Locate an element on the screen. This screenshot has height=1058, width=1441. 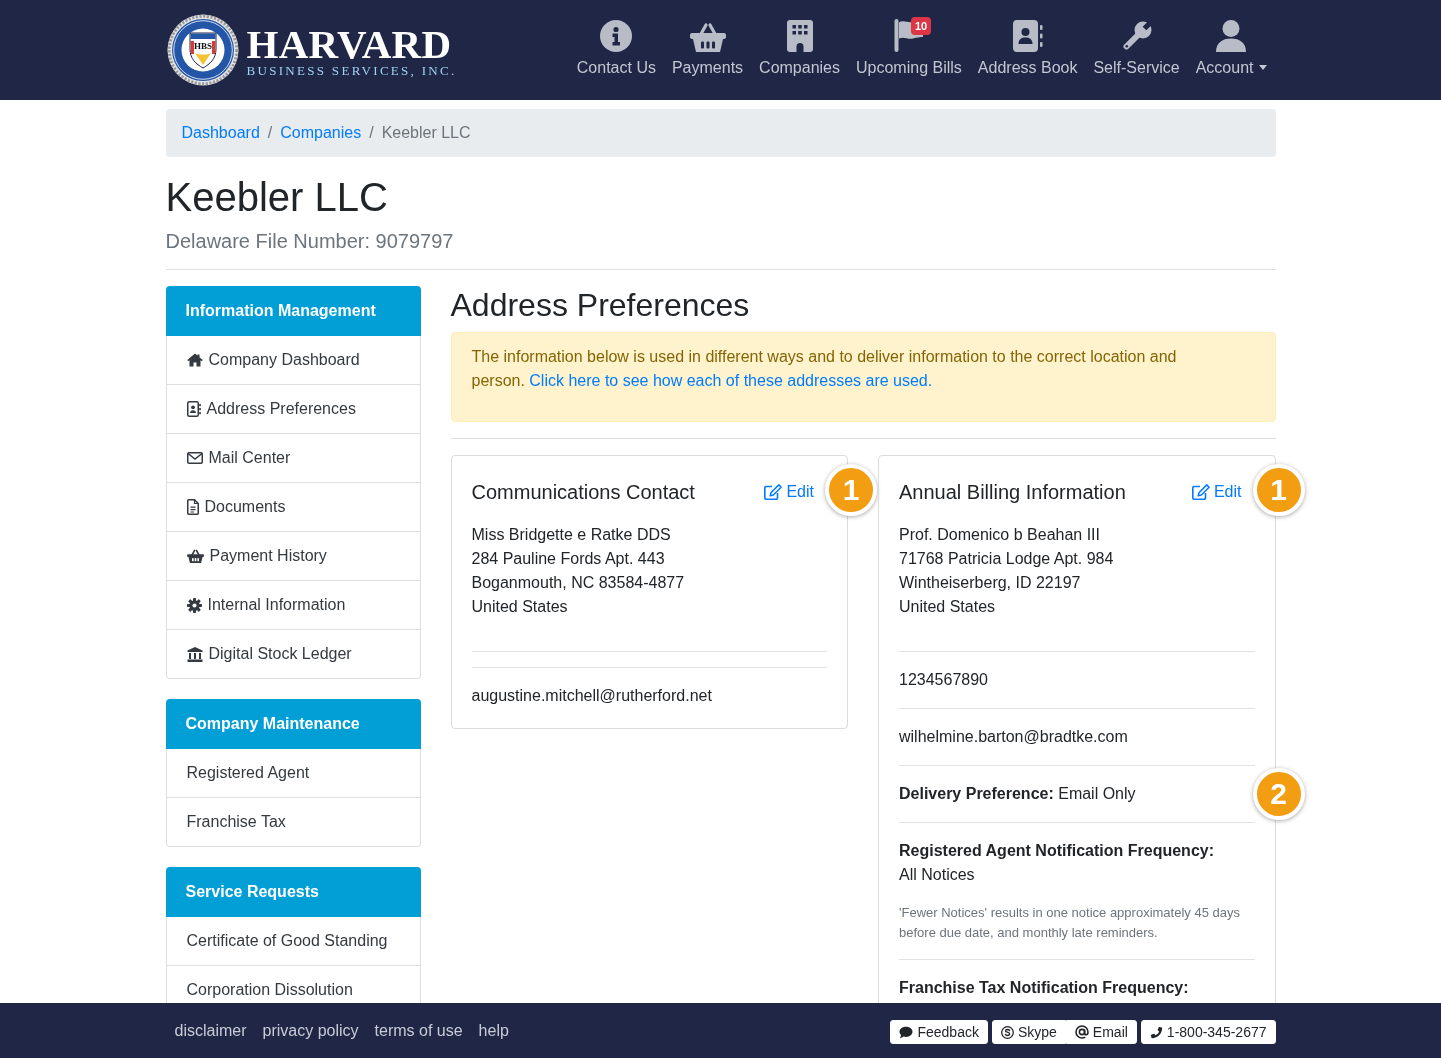
wrench-icon is located at coordinates (1136, 36).